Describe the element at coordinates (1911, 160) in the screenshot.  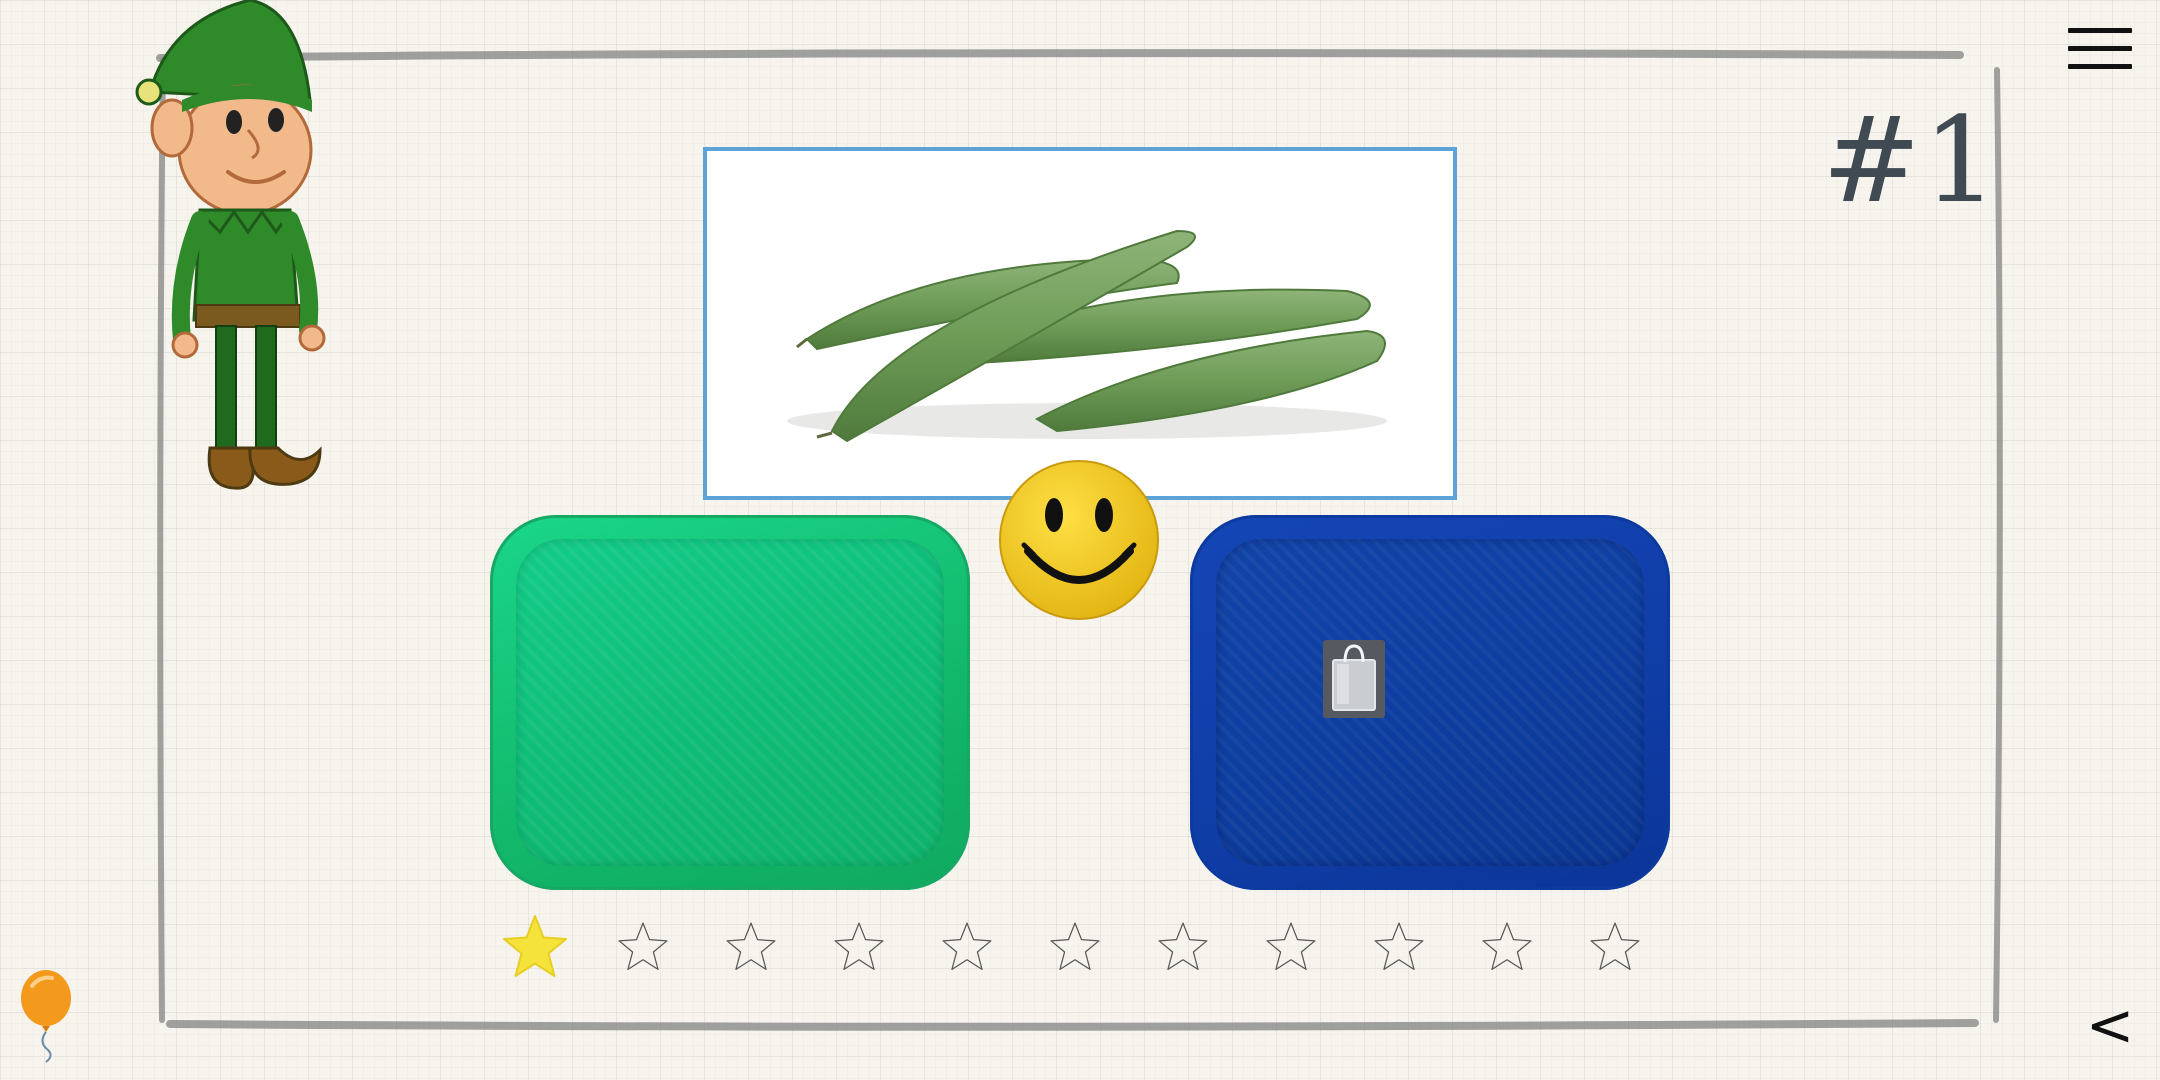
I see `level-number: #1` at that location.